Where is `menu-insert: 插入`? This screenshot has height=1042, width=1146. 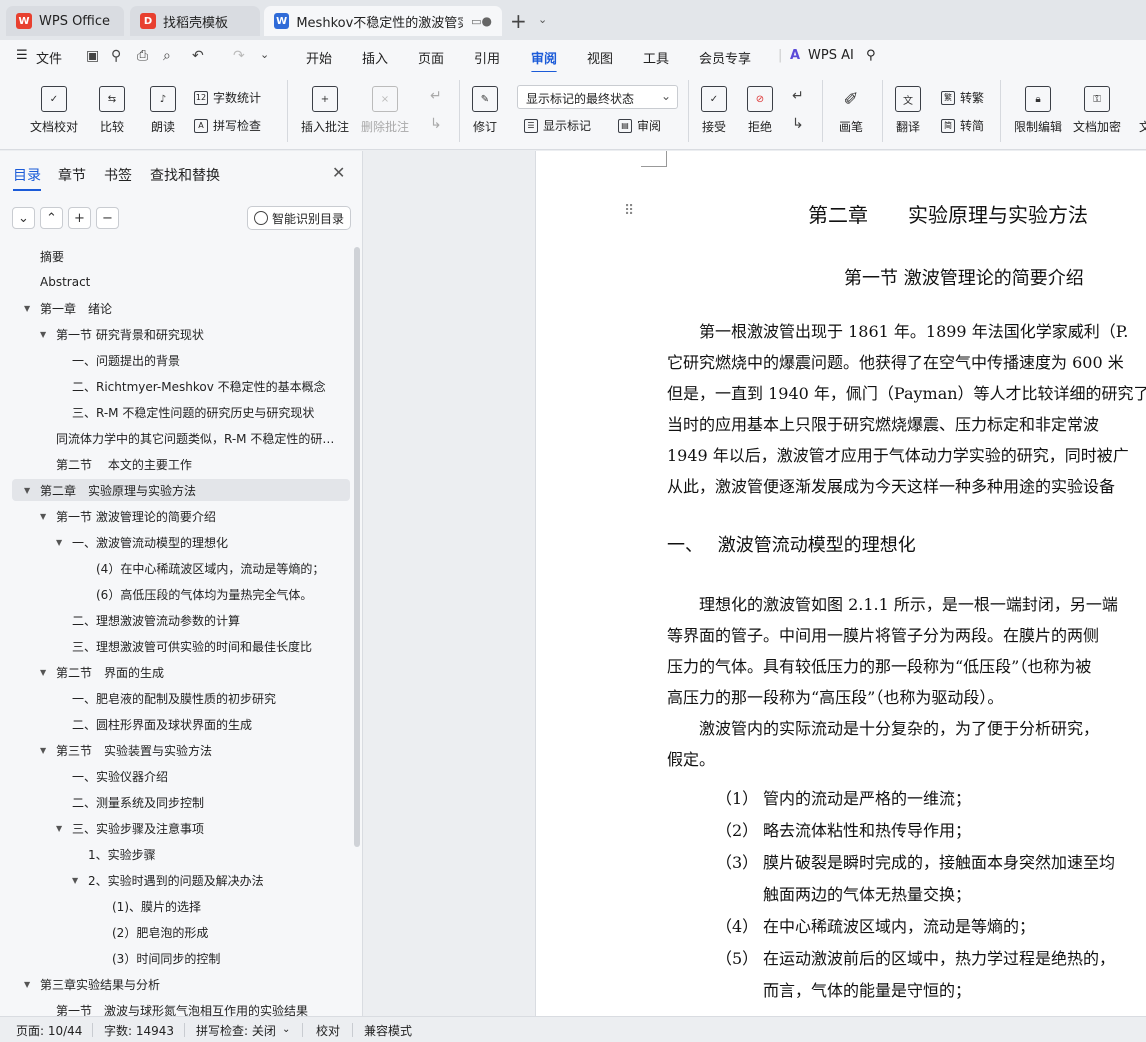 menu-insert: 插入 is located at coordinates (375, 57).